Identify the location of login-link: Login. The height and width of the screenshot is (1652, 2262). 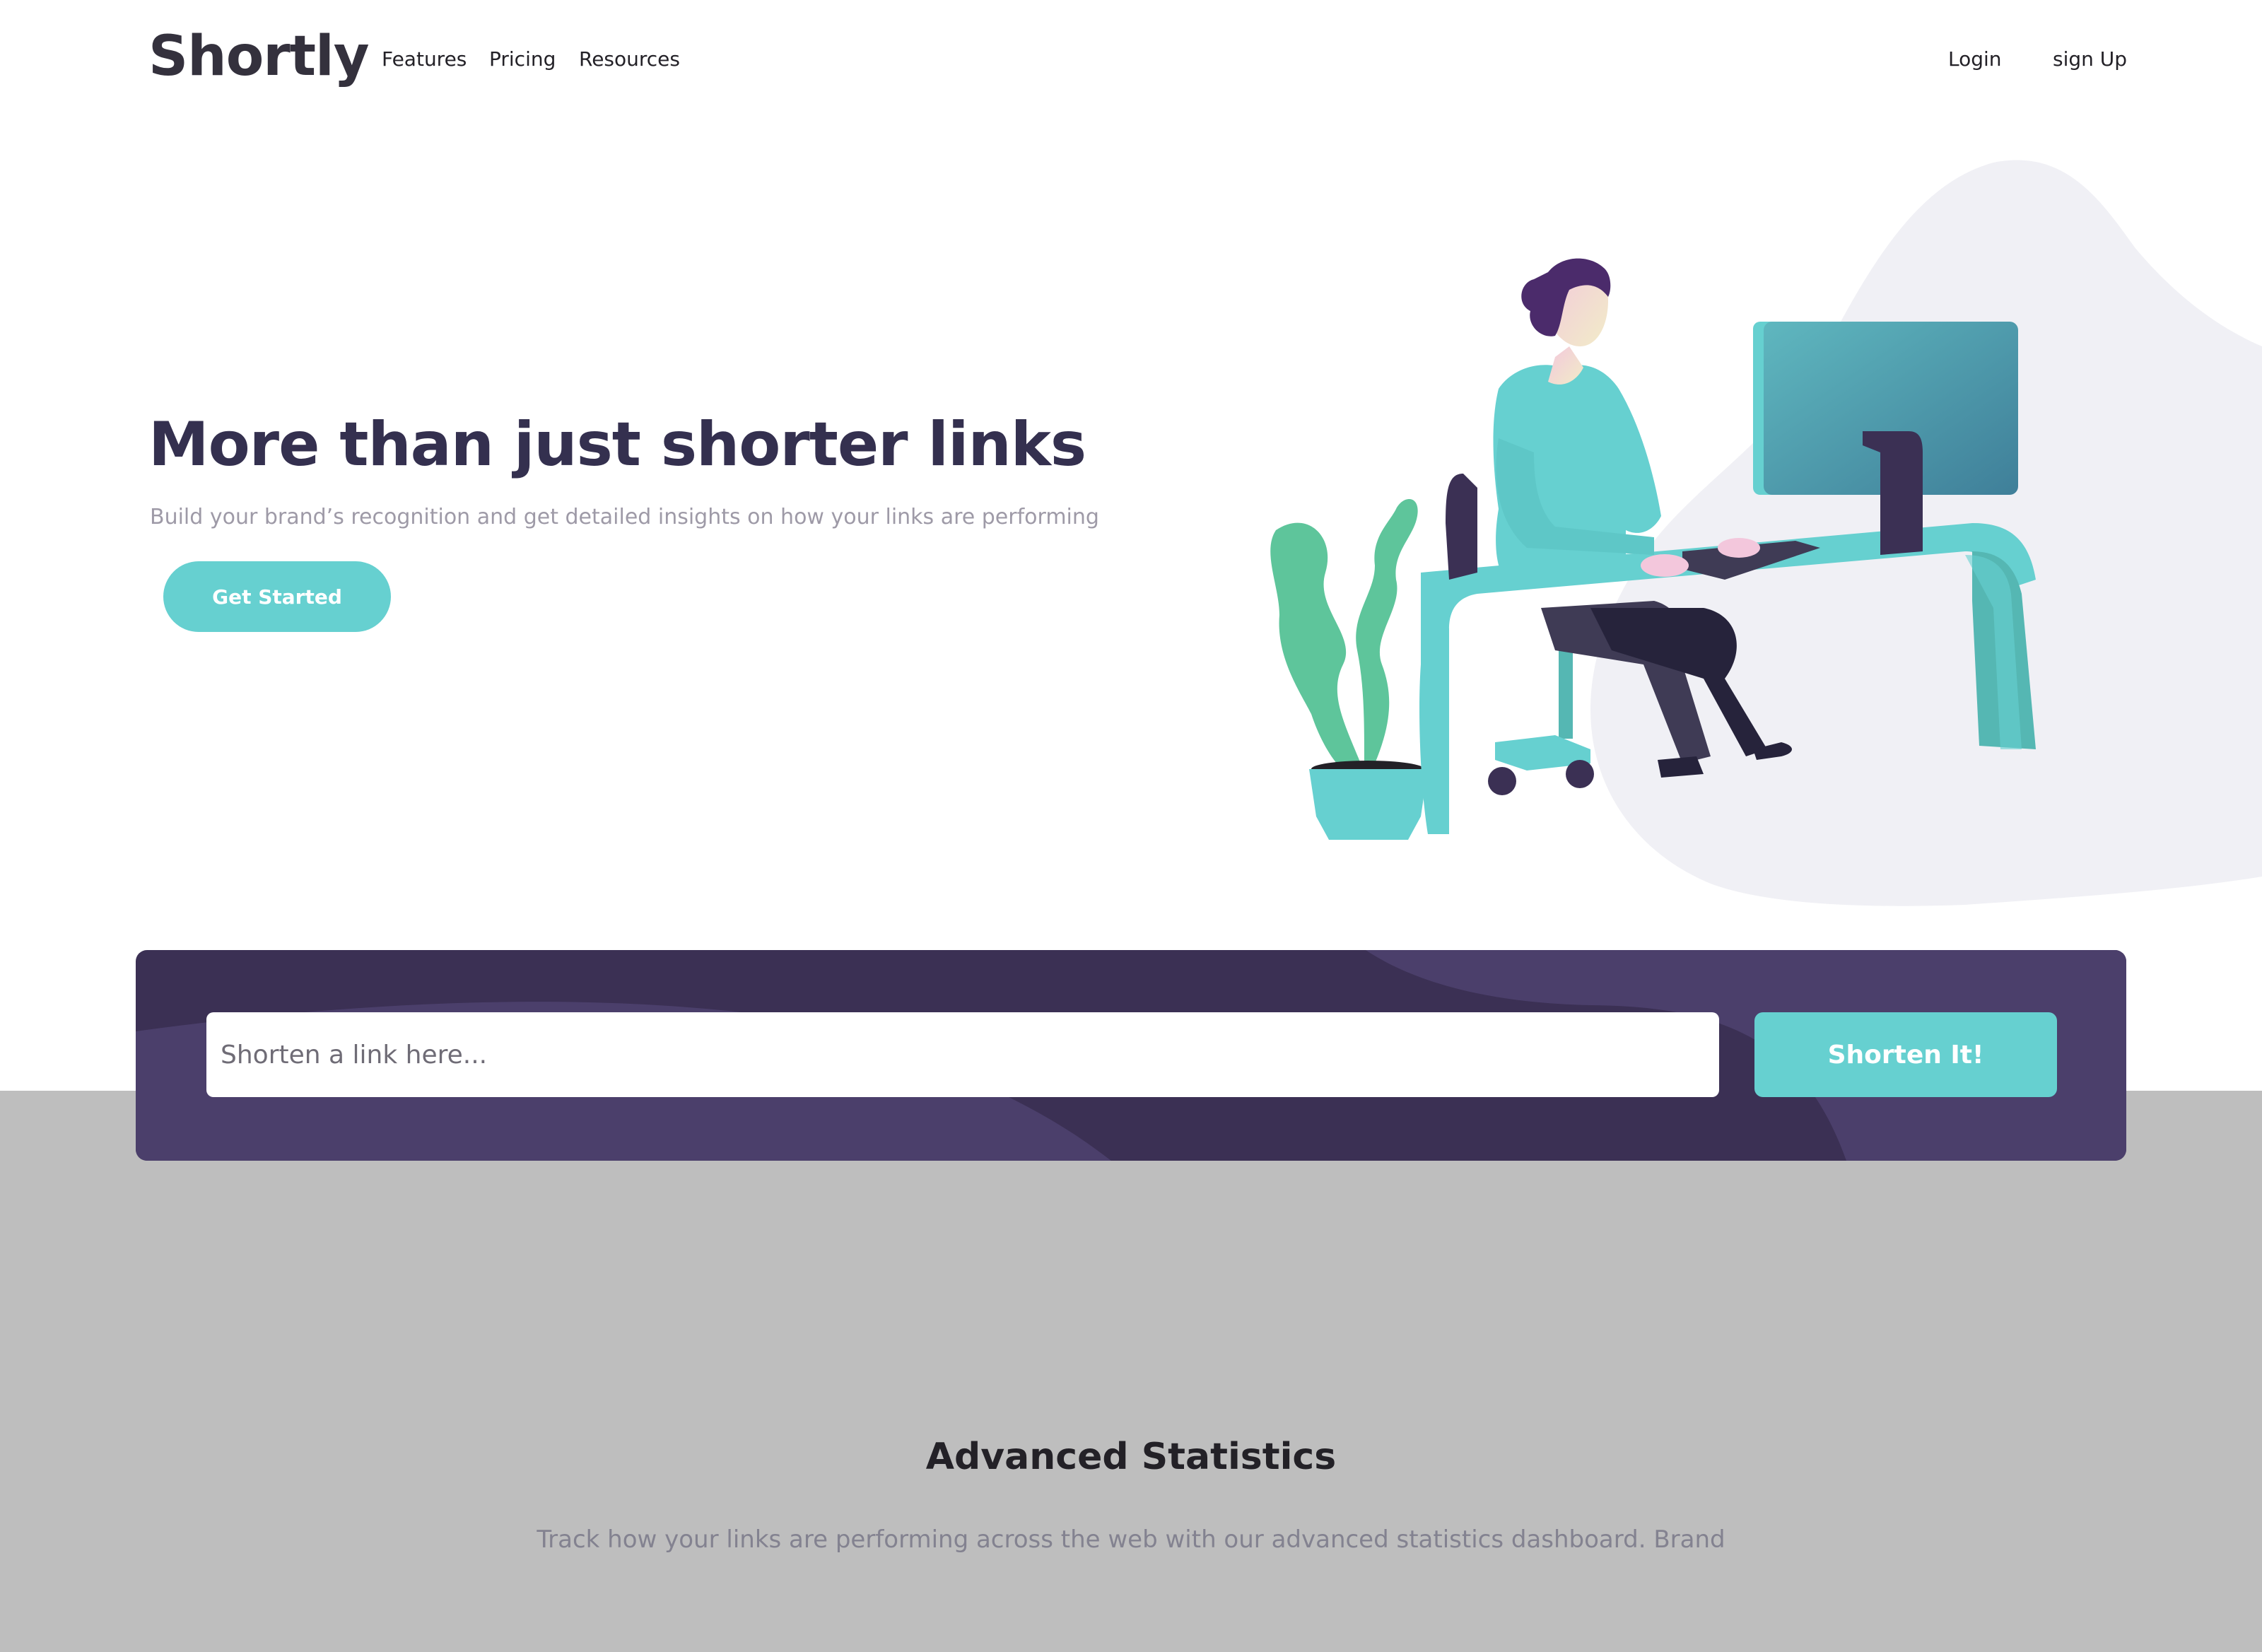
(1975, 59).